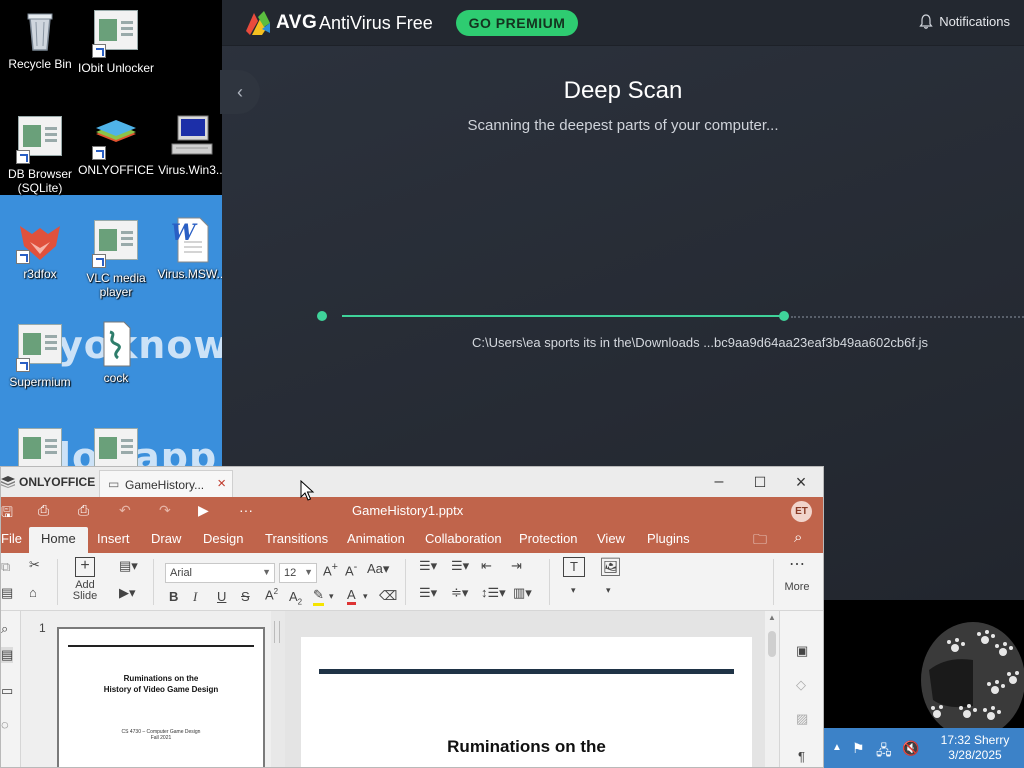  I want to click on tab-home: Home, so click(58, 540).